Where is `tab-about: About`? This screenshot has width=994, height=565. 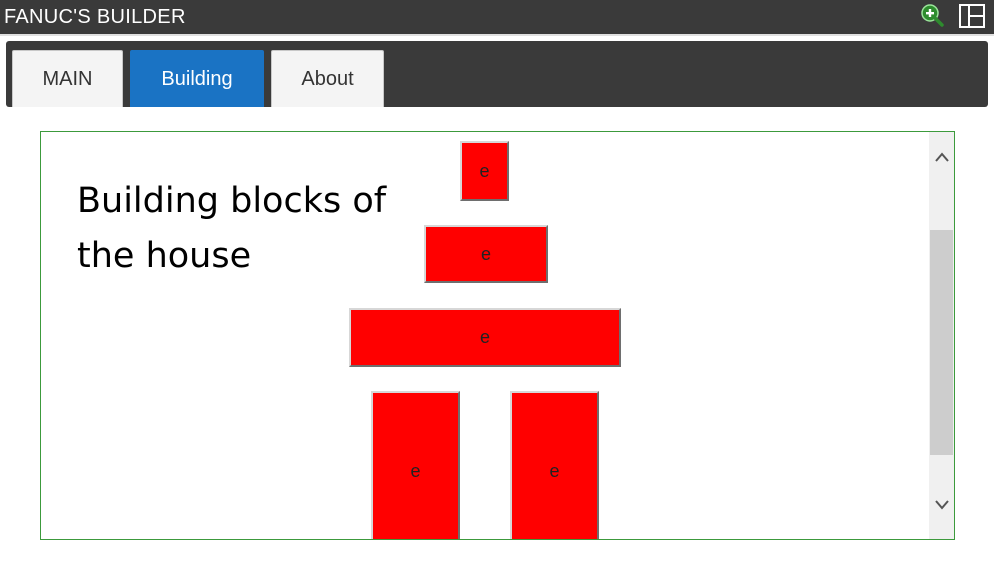 tab-about: About is located at coordinates (327, 78).